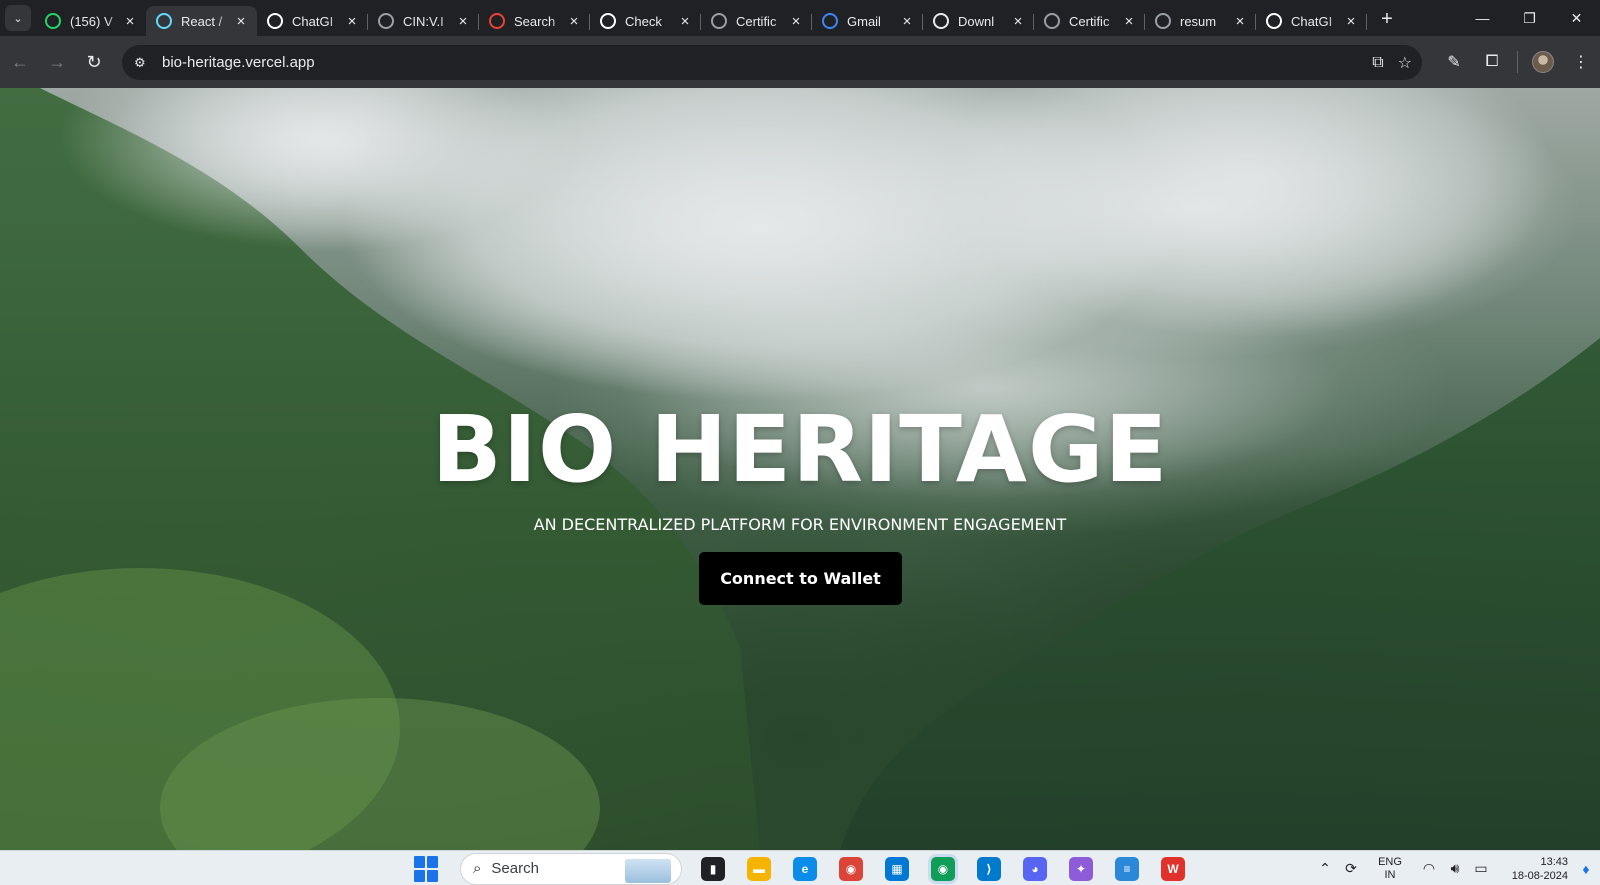 Image resolution: width=1600 pixels, height=885 pixels. I want to click on chrome-profile-icon: ◉, so click(943, 868).